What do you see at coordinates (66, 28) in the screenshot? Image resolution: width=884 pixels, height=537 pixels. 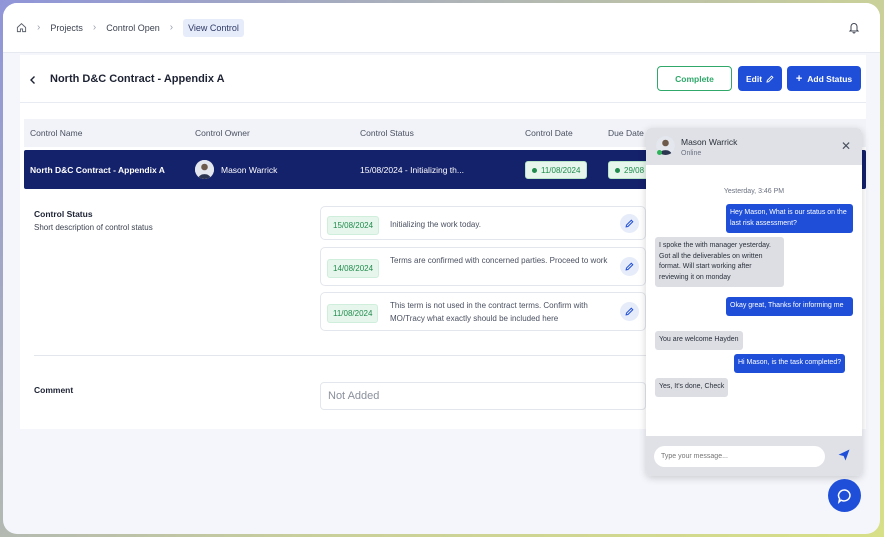 I see `breadcrumb-projects: Projects` at bounding box center [66, 28].